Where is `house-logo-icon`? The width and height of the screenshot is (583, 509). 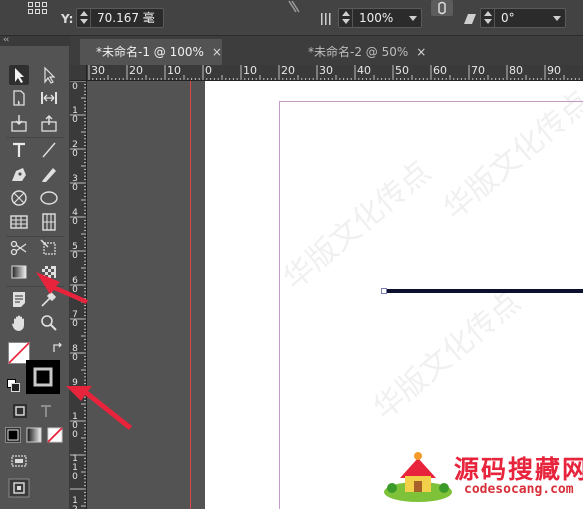 house-logo-icon is located at coordinates (418, 477).